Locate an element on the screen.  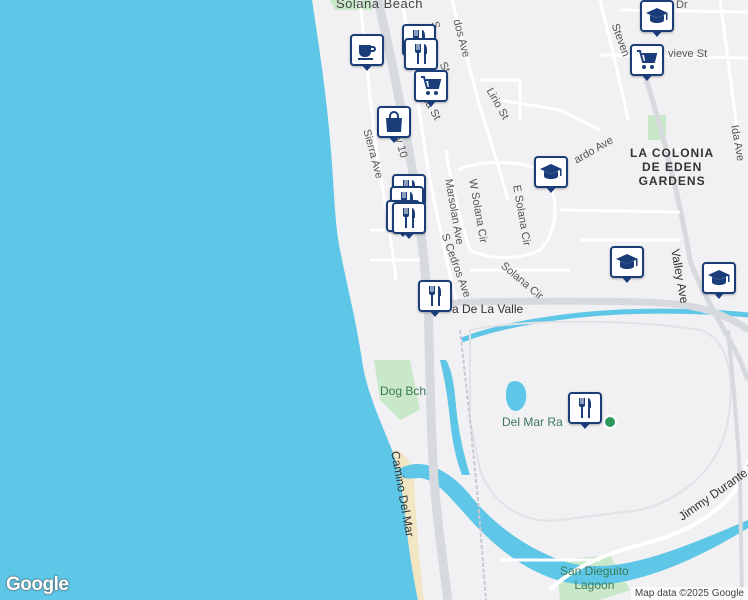
label-adr: Dr is located at coordinates (682, 5).